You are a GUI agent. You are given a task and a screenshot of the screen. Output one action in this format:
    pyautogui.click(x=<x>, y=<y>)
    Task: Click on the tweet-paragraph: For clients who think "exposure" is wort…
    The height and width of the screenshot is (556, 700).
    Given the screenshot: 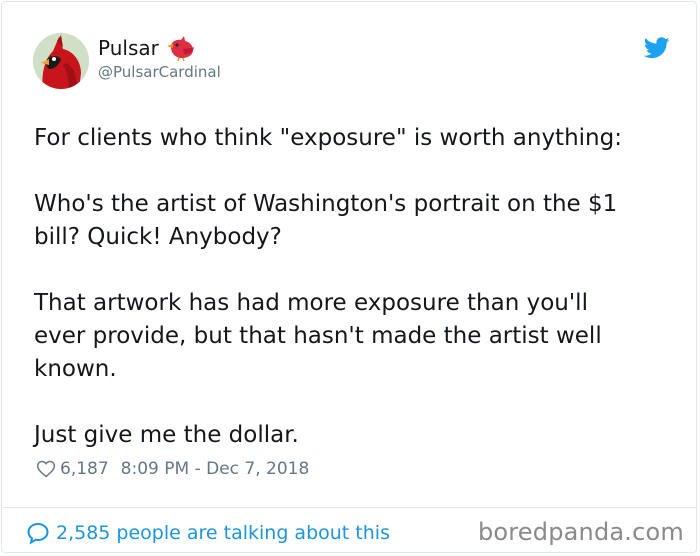 What is the action you would take?
    pyautogui.click(x=328, y=138)
    